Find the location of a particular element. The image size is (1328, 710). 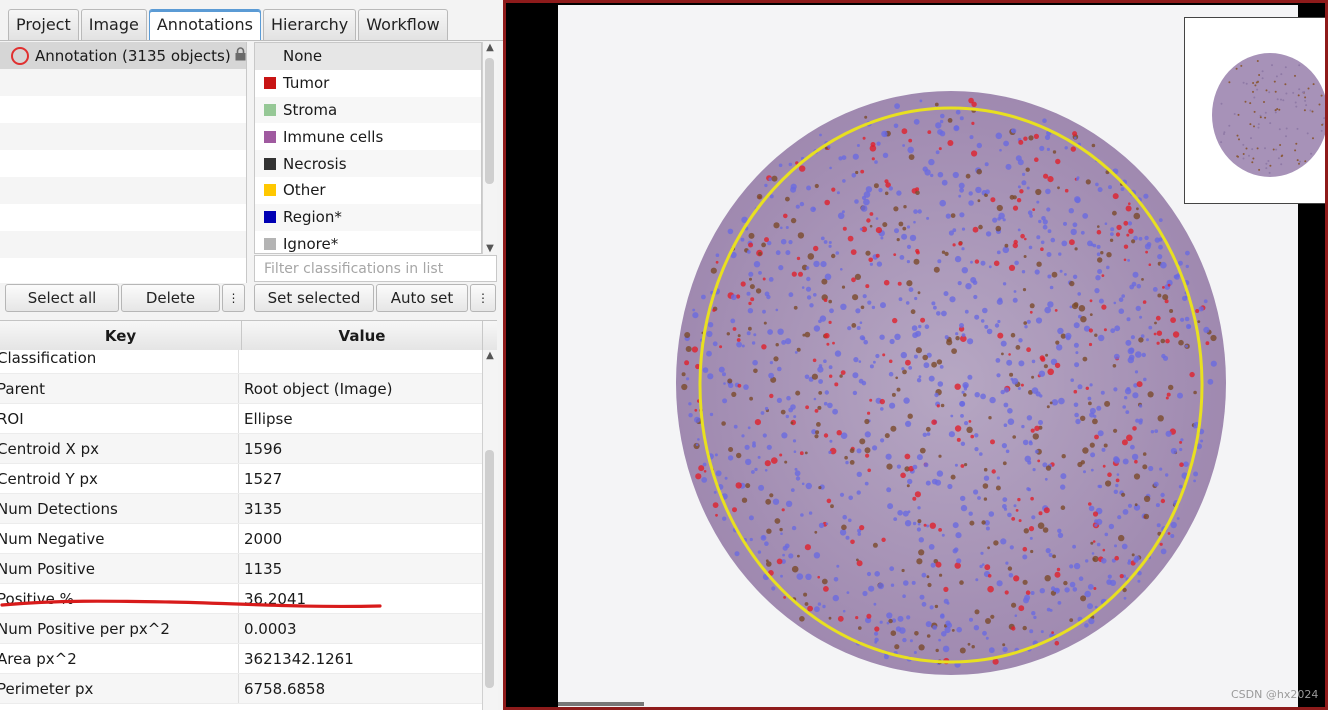

property-key: Perimeter px is located at coordinates (119, 688).